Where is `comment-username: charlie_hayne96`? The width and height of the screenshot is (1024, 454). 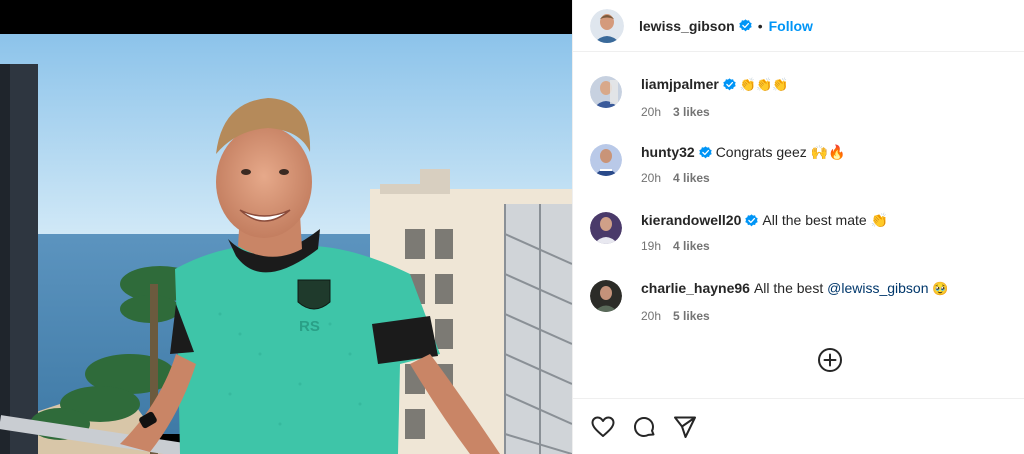
comment-username: charlie_hayne96 is located at coordinates (695, 288).